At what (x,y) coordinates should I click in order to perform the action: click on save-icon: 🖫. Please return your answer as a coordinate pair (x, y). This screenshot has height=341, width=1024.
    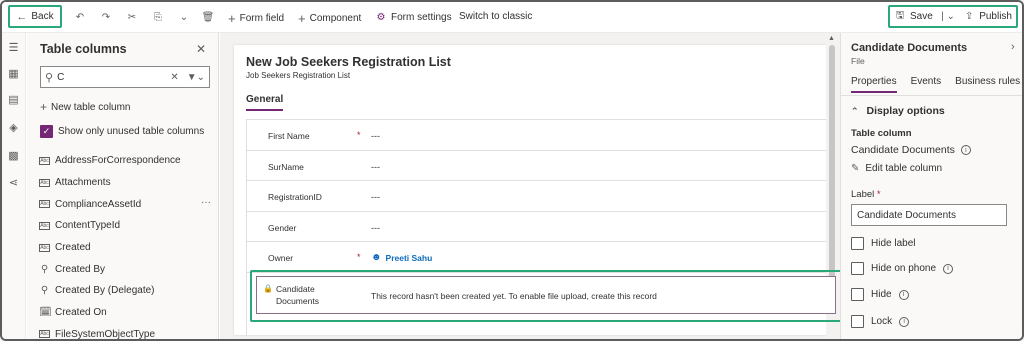
    Looking at the image, I should click on (900, 15).